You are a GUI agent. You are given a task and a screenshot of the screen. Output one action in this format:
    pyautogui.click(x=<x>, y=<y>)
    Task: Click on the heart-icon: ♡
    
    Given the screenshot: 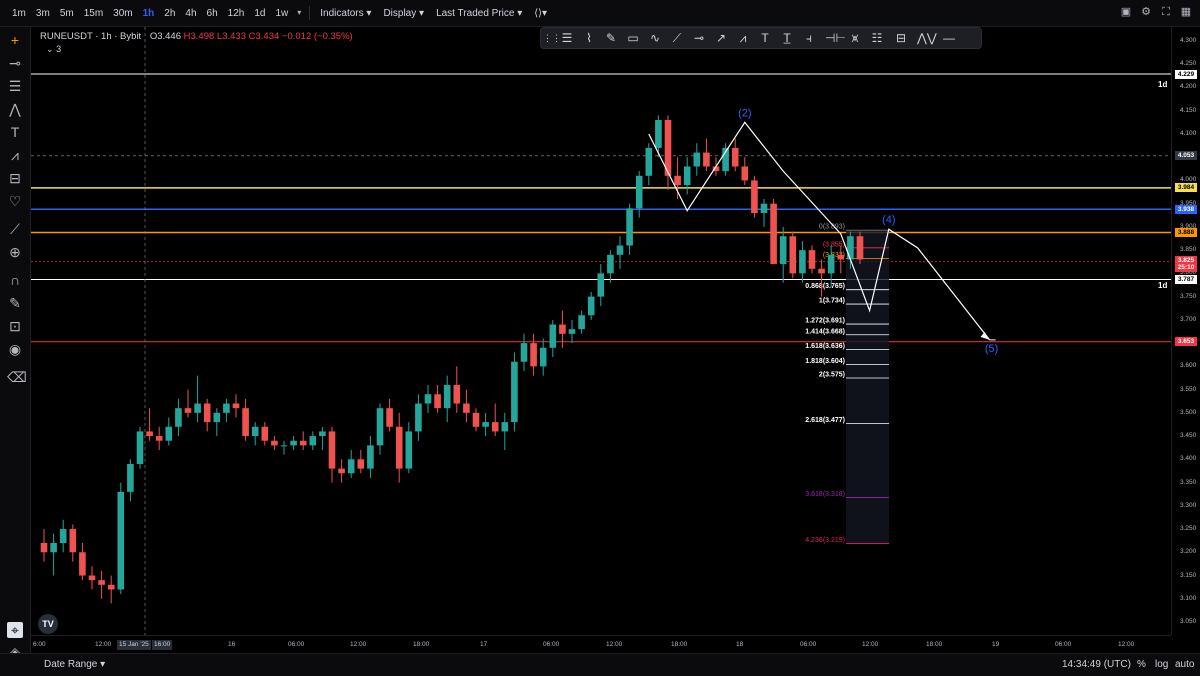 What is the action you would take?
    pyautogui.click(x=15, y=201)
    